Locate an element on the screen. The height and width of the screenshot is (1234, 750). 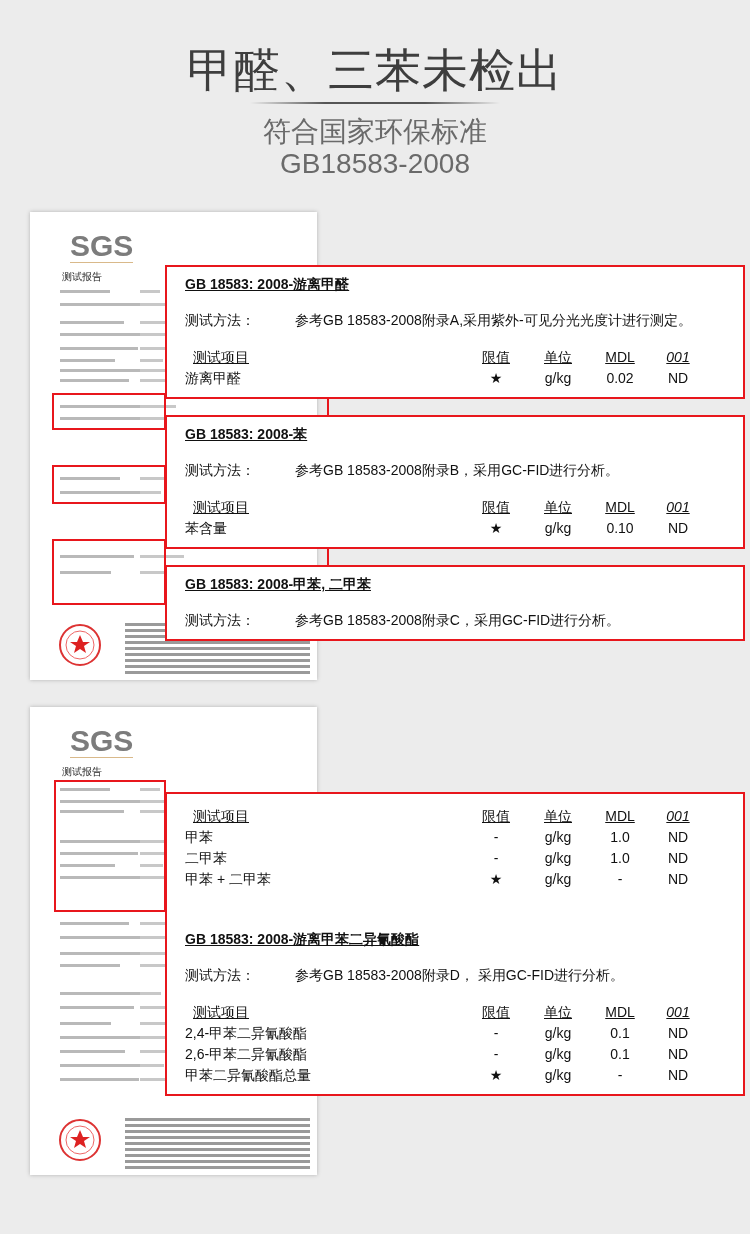
section-title: GB 18583: 2008-甲苯, 二甲苯 is located at coordinates (278, 584).